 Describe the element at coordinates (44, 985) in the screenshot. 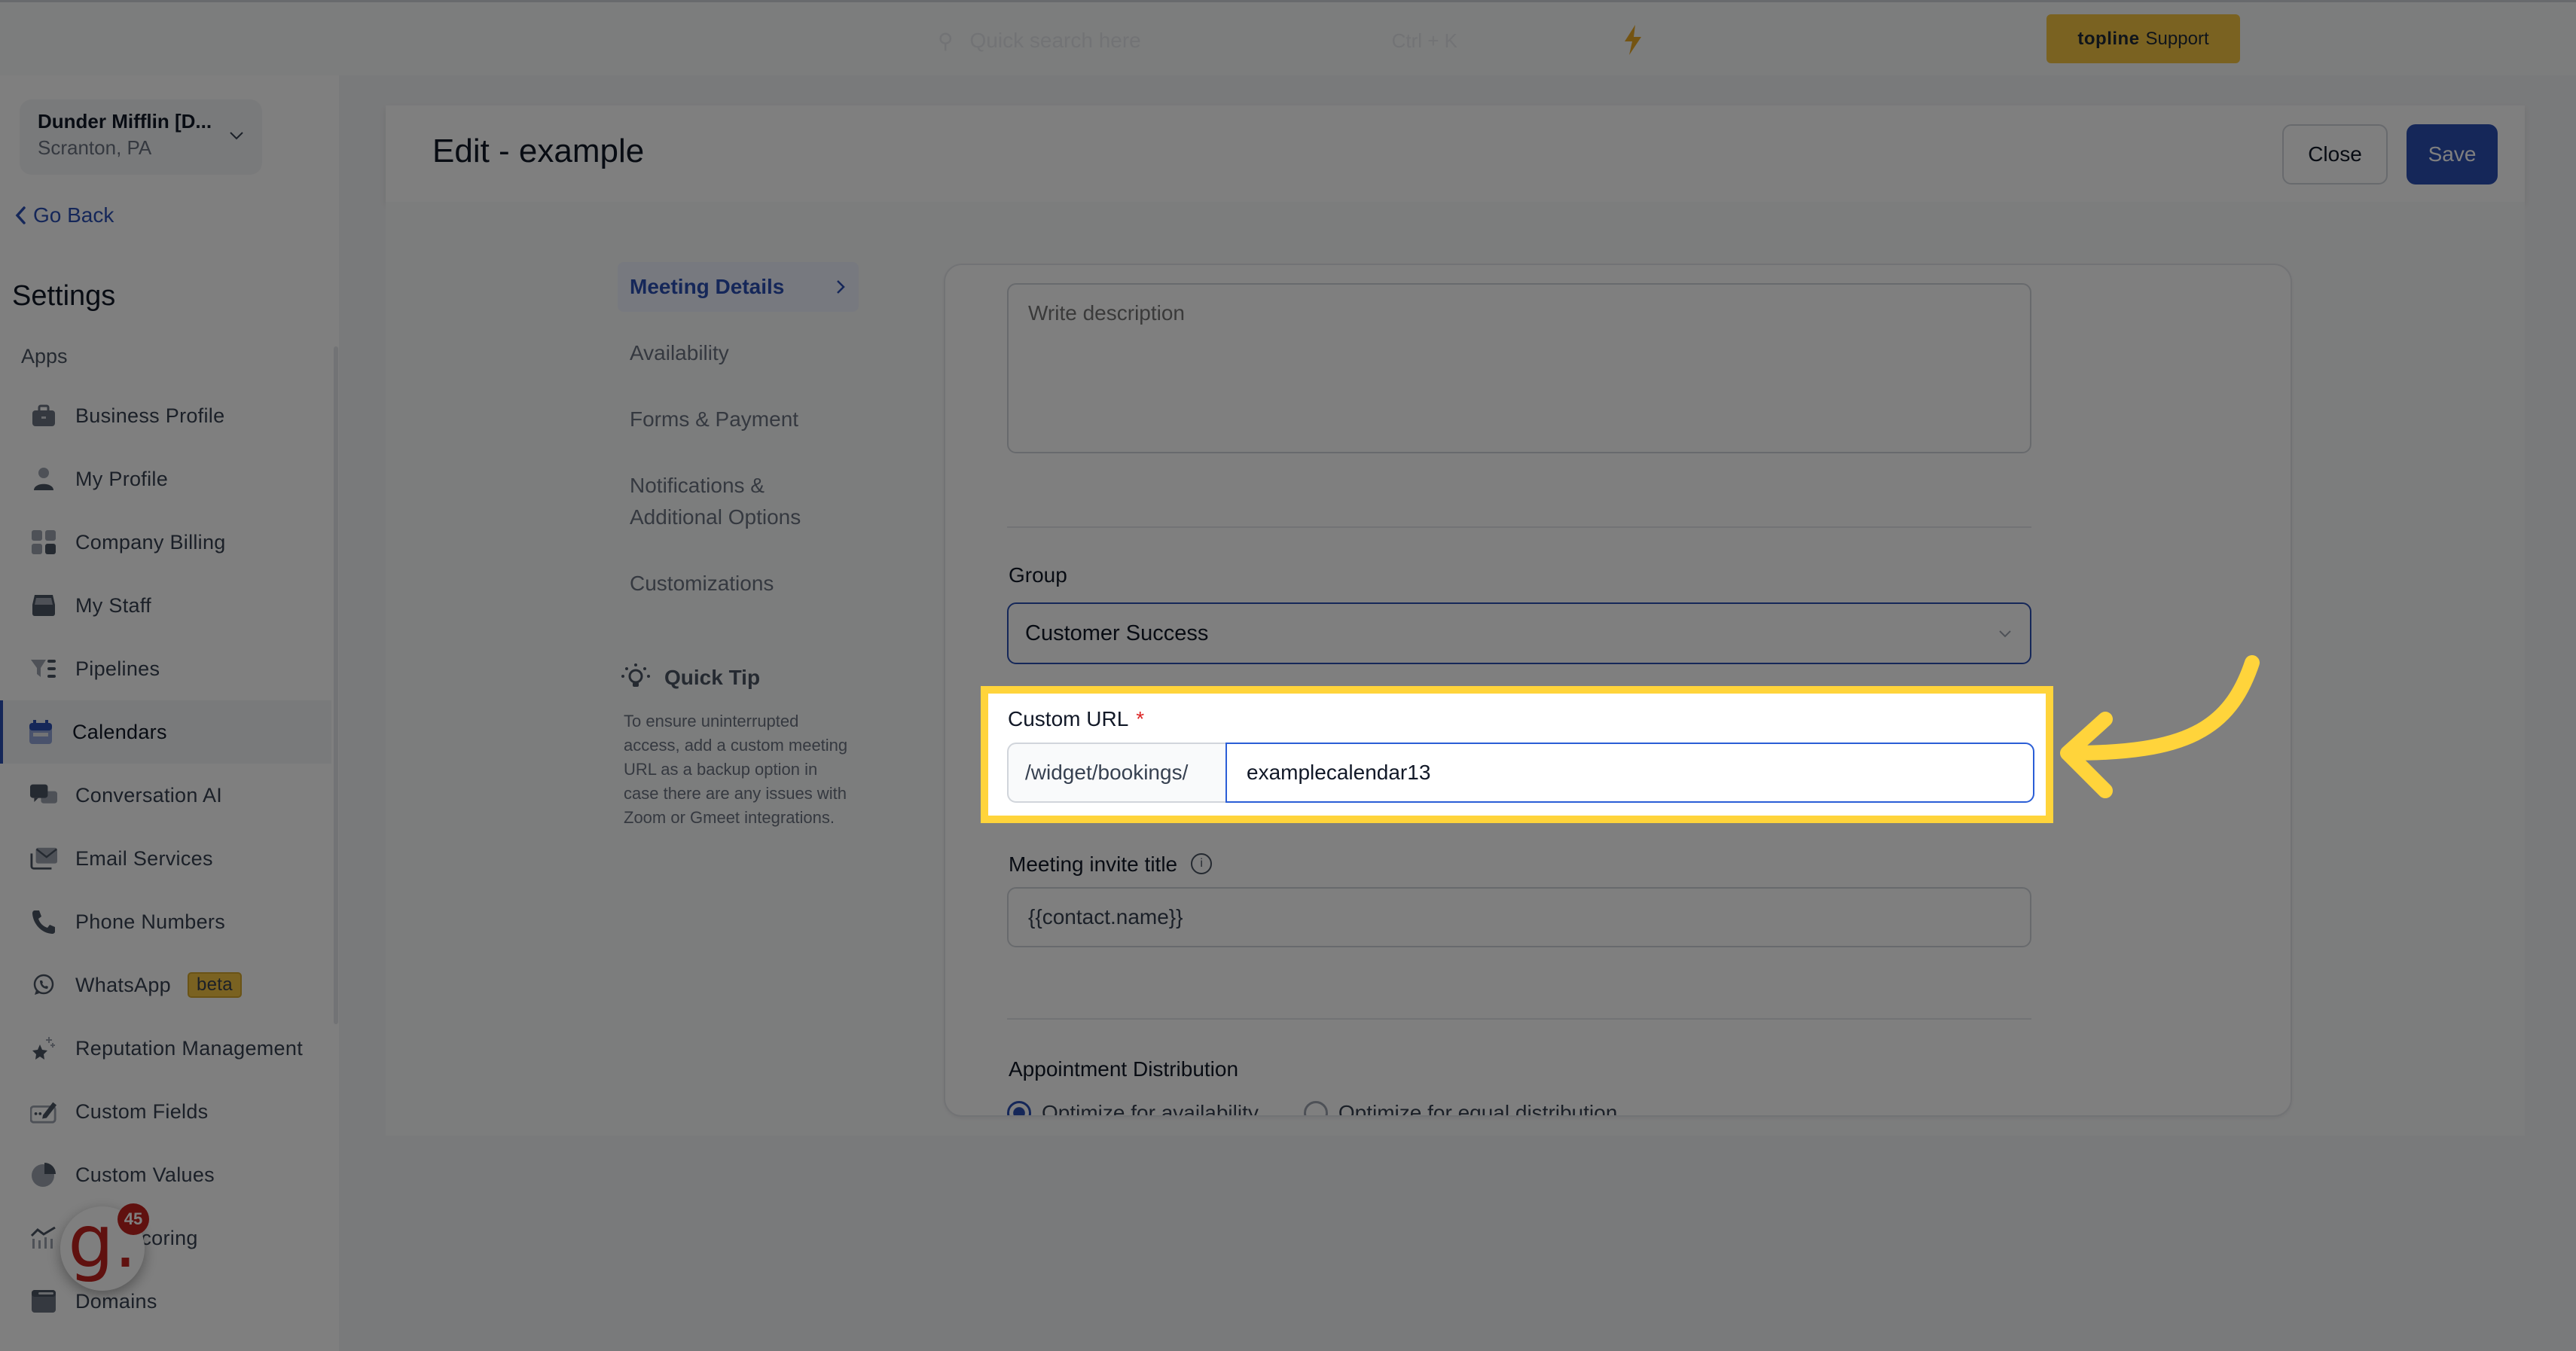

I see `whatsapp-icon` at that location.